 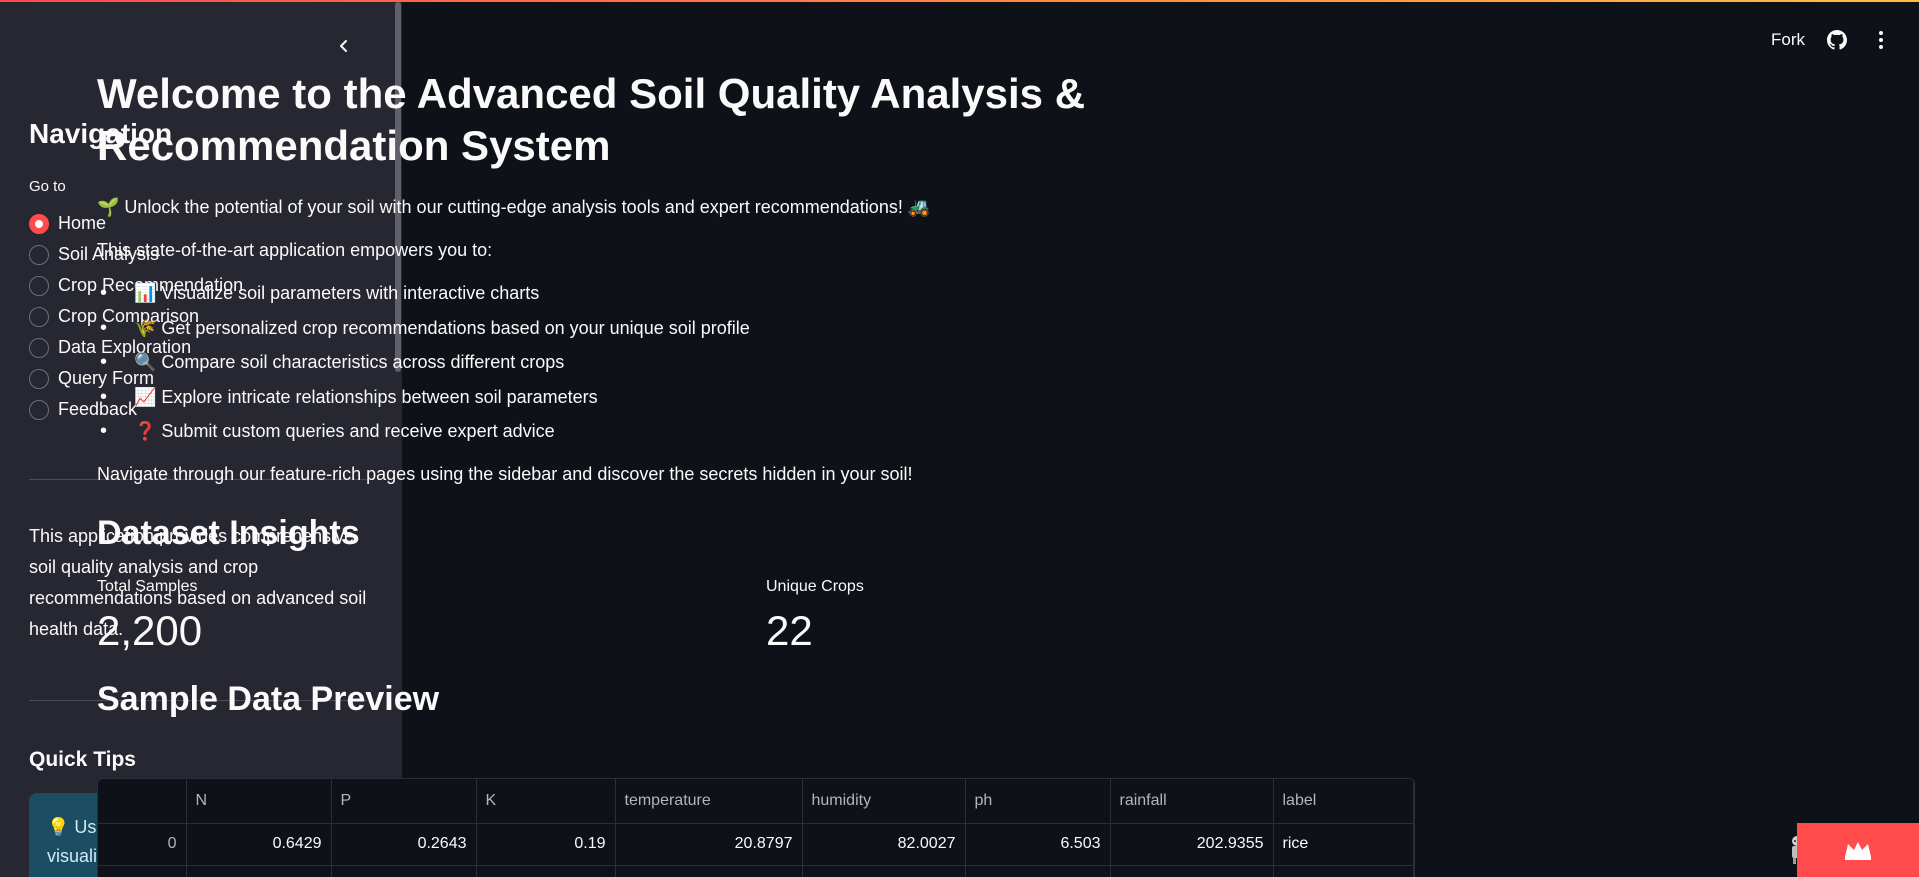 What do you see at coordinates (1837, 40) in the screenshot?
I see `github-icon` at bounding box center [1837, 40].